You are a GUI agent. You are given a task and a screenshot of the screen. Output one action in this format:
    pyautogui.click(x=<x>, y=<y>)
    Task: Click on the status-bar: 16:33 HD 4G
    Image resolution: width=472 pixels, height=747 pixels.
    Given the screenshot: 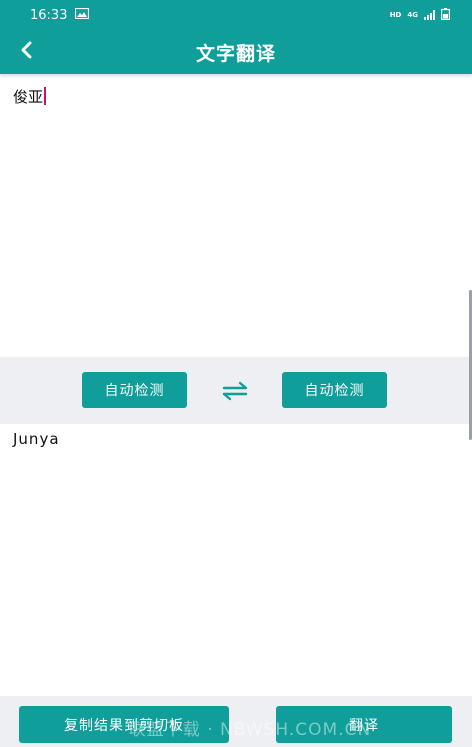 What is the action you would take?
    pyautogui.click(x=236, y=15)
    